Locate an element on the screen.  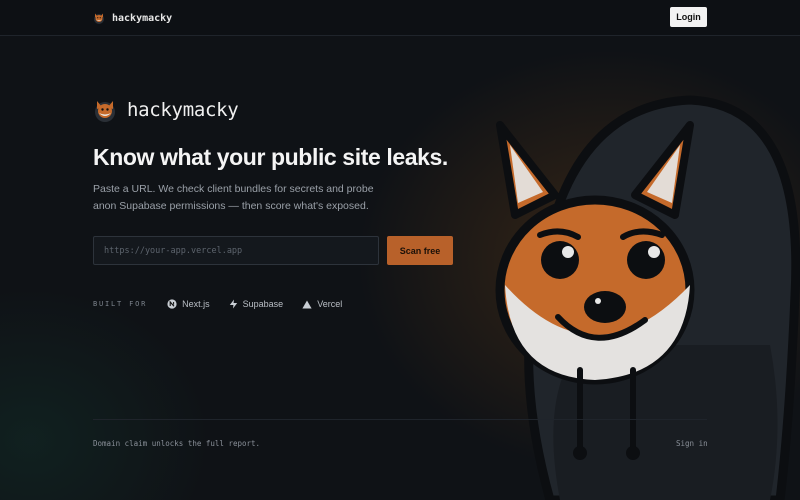
tech-label: Vercel is located at coordinates (330, 304).